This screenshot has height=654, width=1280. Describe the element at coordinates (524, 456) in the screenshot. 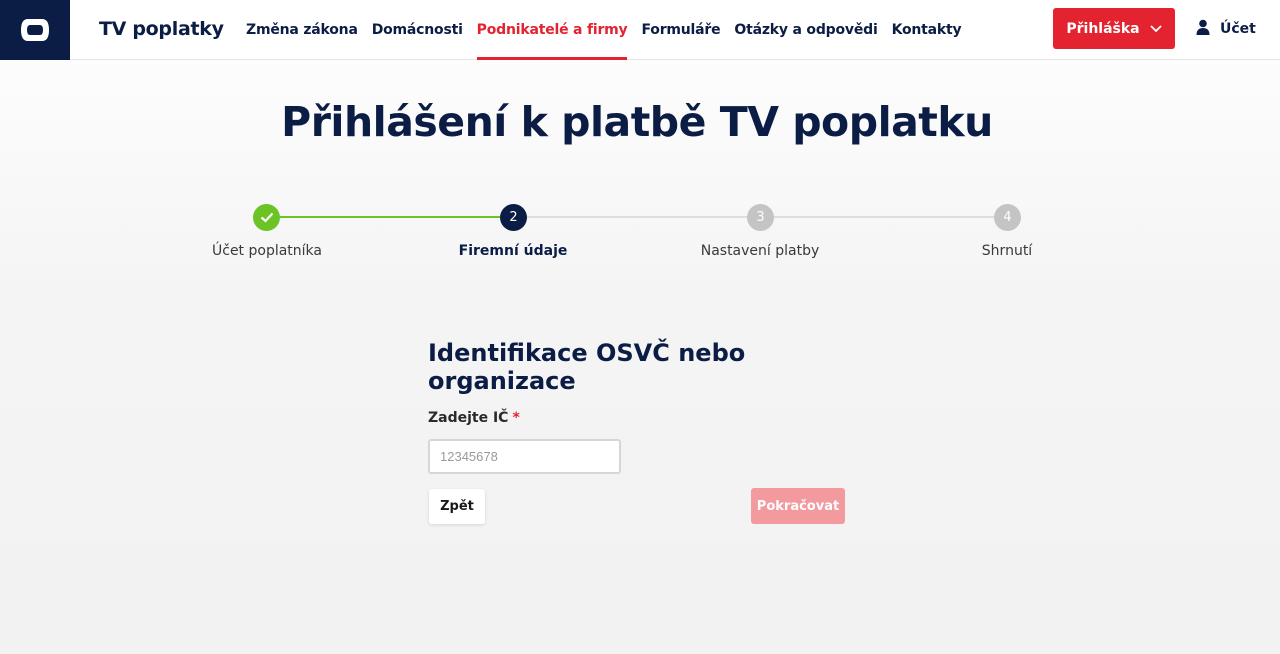

I see `ic-input` at that location.